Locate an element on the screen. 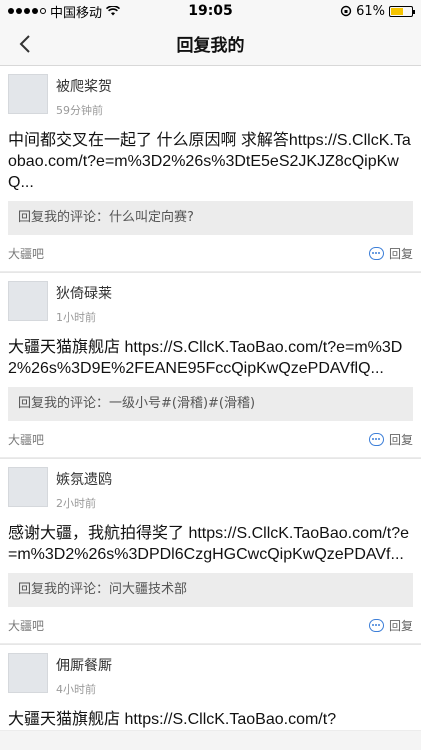  battery-percent: 61% is located at coordinates (370, 11).